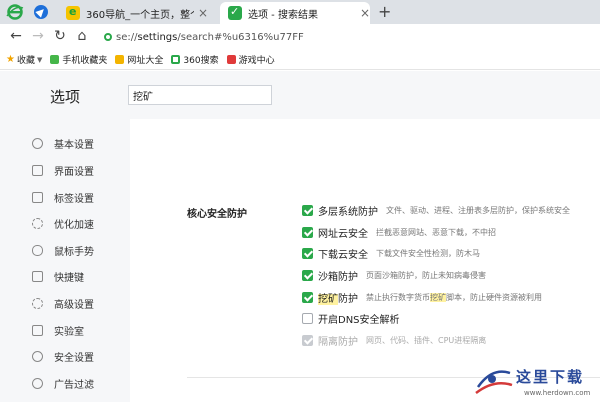 The image size is (600, 402). Describe the element at coordinates (399, 232) in the screenshot. I see `option-url-cloud-security: 网址云安全 拦截恶意网站、恶意下载，不中招` at that location.